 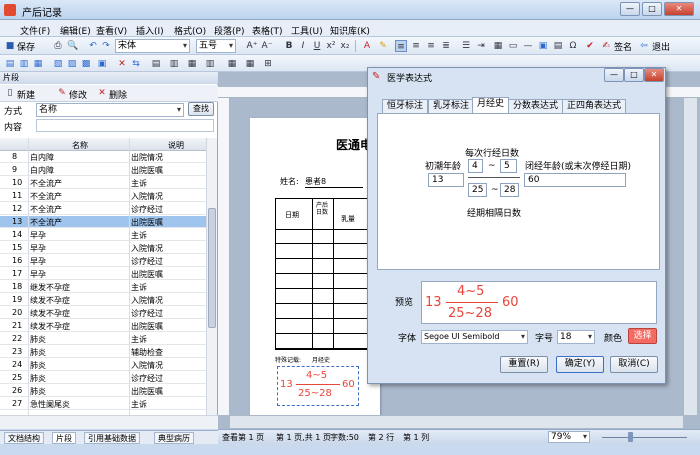 What do you see at coordinates (110, 110) in the screenshot?
I see `mode-select: 名称` at bounding box center [110, 110].